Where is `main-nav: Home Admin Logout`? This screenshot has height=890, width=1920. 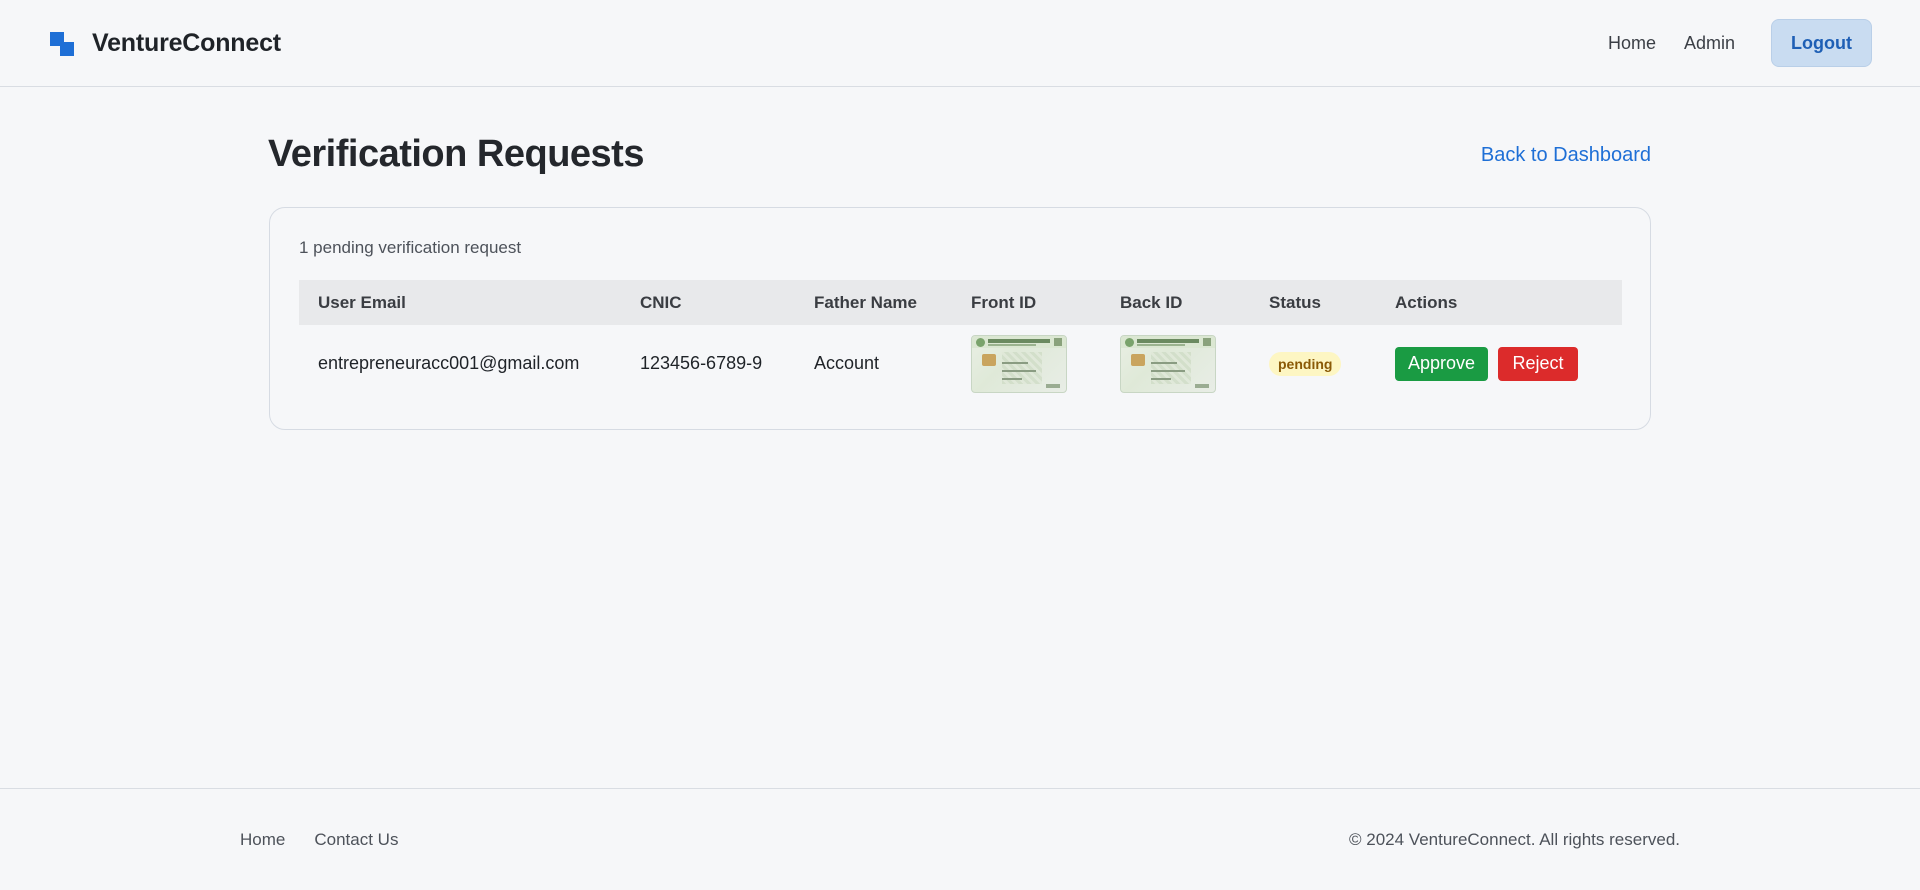 main-nav: Home Admin Logout is located at coordinates (1740, 43).